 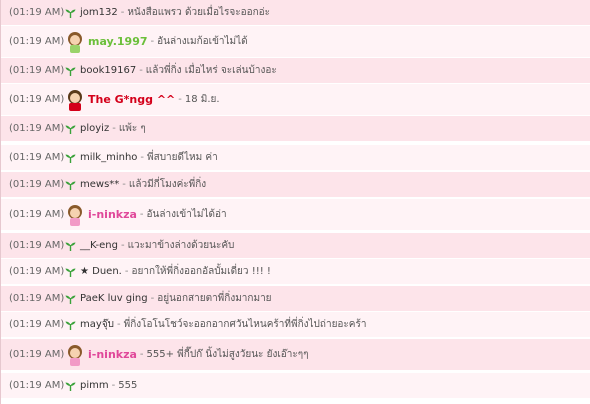 I want to click on message-text: แวะมาข้างล่างด้วยนะคับ, so click(x=181, y=245).